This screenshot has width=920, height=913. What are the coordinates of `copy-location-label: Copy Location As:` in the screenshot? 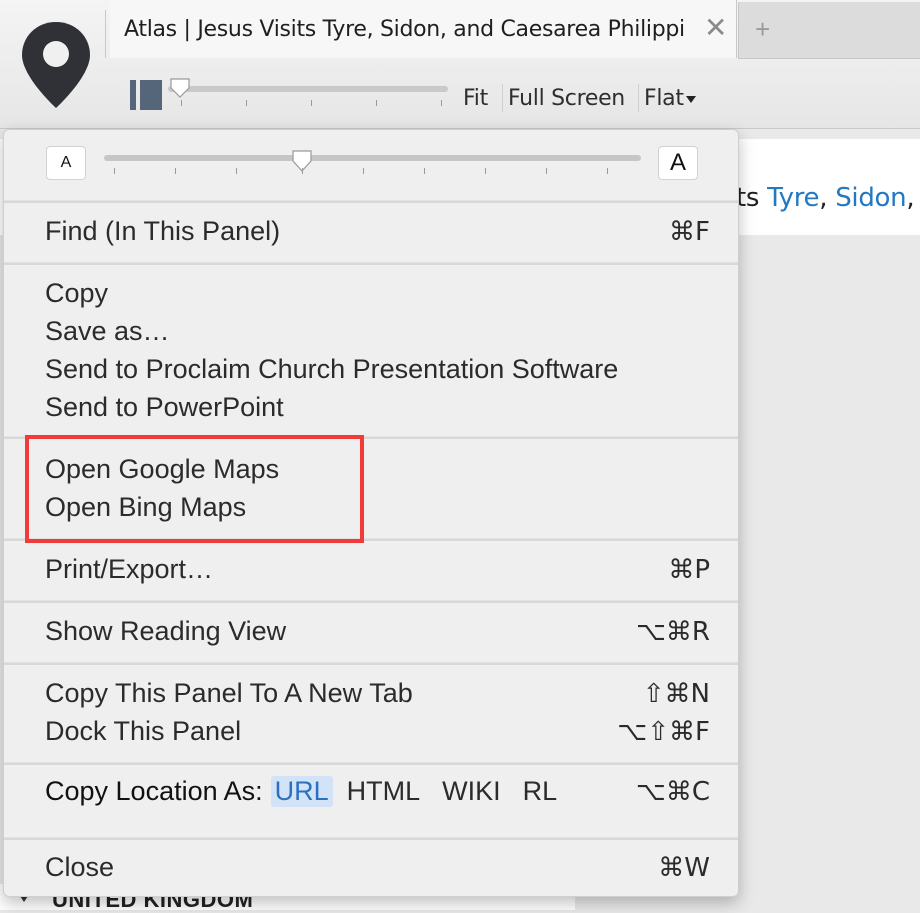 It's located at (154, 791).